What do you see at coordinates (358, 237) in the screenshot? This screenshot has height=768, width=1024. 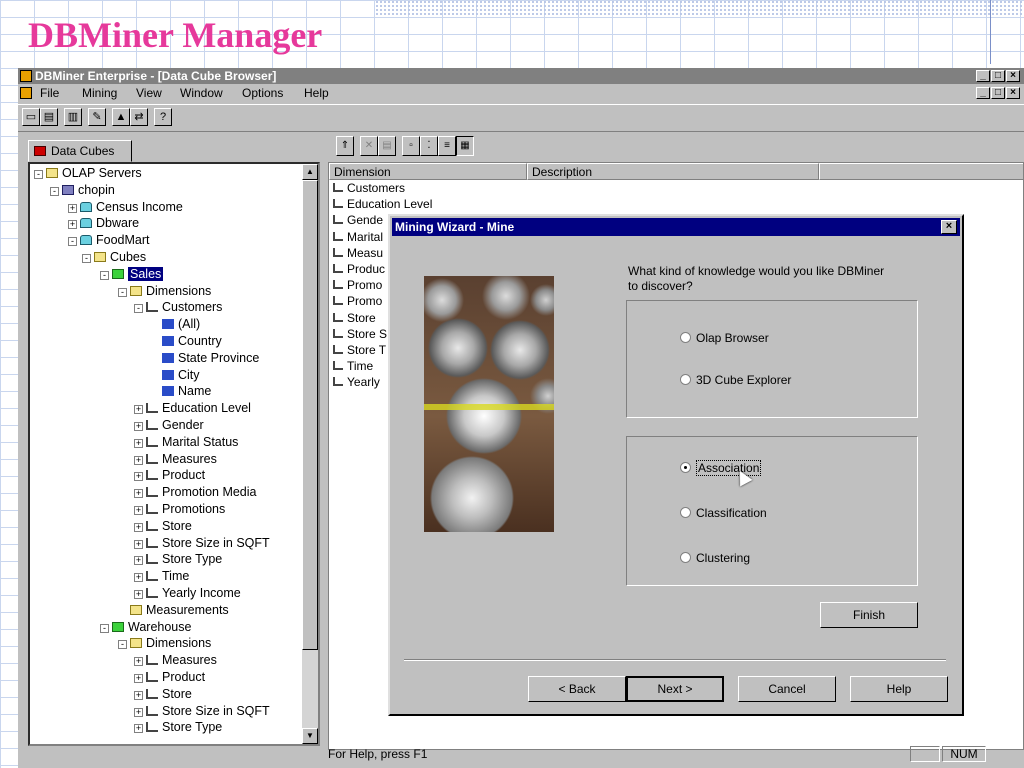 I see `list-item: Marital` at bounding box center [358, 237].